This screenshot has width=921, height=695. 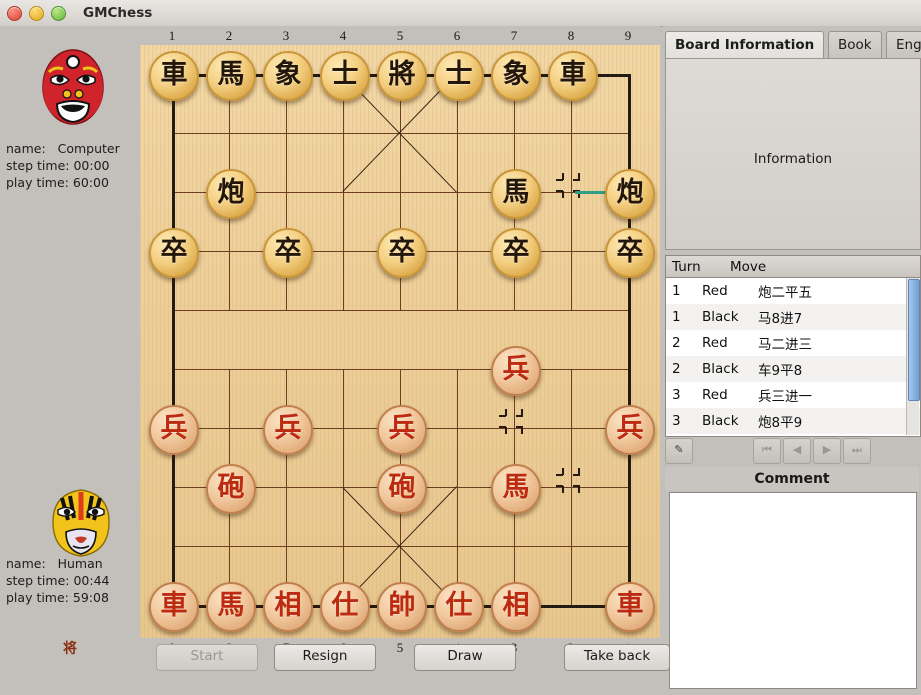 I want to click on board-piece-black: 將, so click(x=402, y=76).